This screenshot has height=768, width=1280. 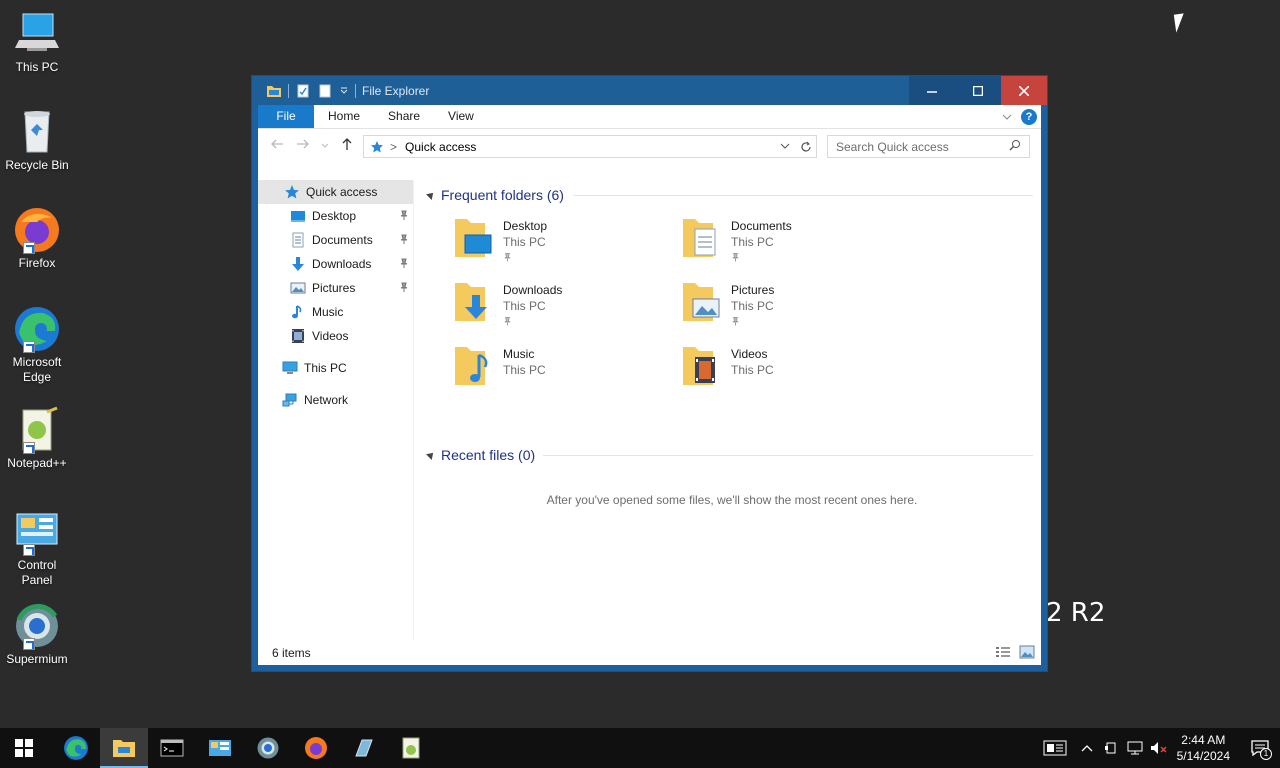 What do you see at coordinates (1015, 145) in the screenshot?
I see `search-icon` at bounding box center [1015, 145].